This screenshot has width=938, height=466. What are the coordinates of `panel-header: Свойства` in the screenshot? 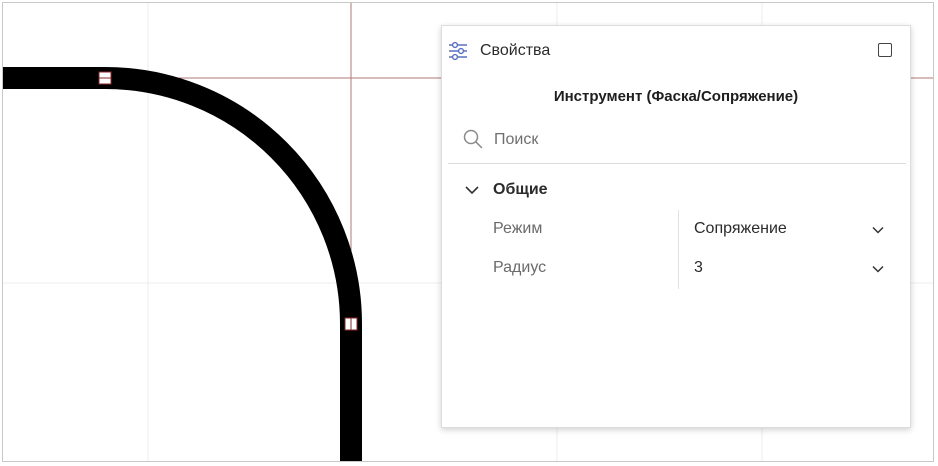 It's located at (676, 51).